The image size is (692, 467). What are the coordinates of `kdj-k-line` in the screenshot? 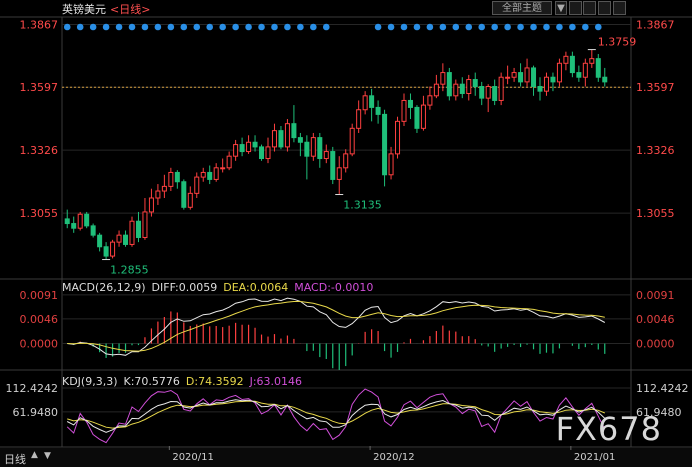 It's located at (336, 416).